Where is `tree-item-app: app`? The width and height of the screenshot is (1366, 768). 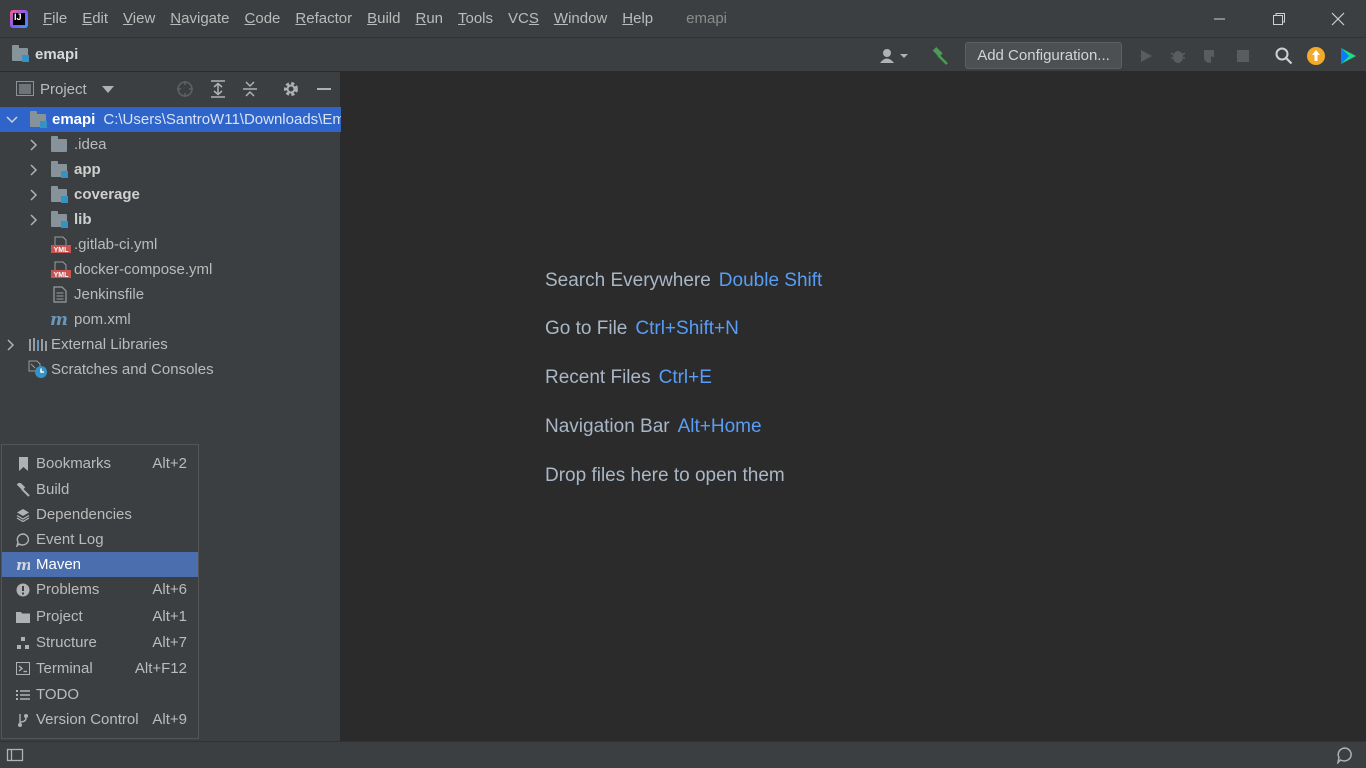
tree-item-app: app is located at coordinates (170, 169).